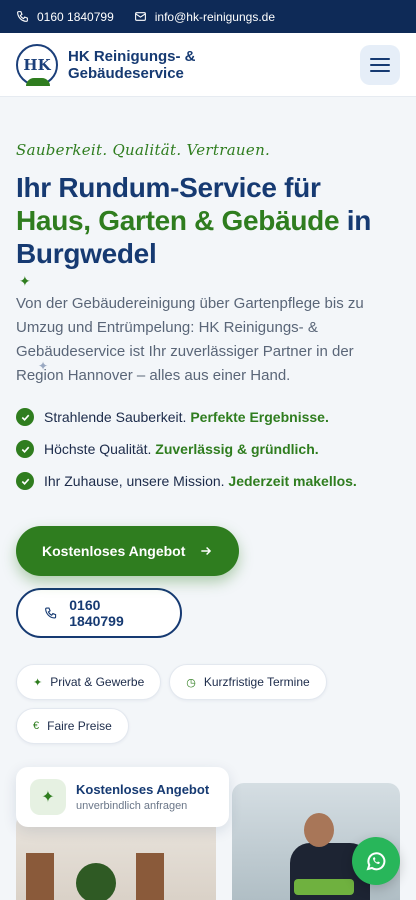  I want to click on hero-tagline: Sauberkeit. Qualität. Vertrauen., so click(143, 150).